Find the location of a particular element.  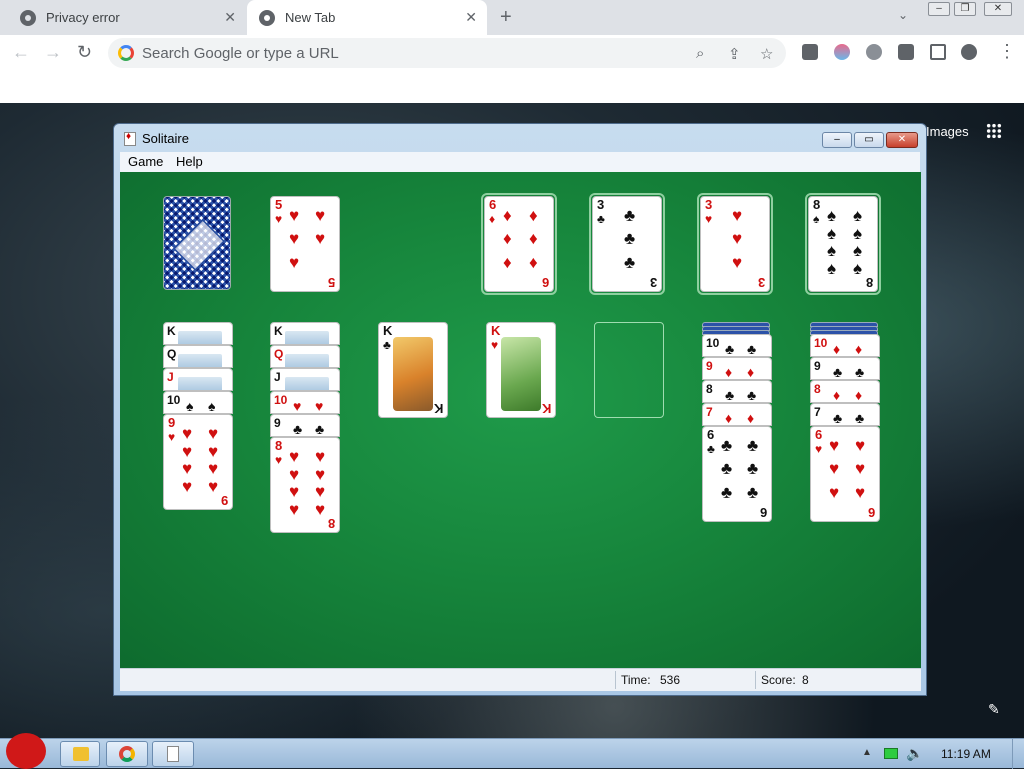

show-desktop-button is located at coordinates (1018, 754).